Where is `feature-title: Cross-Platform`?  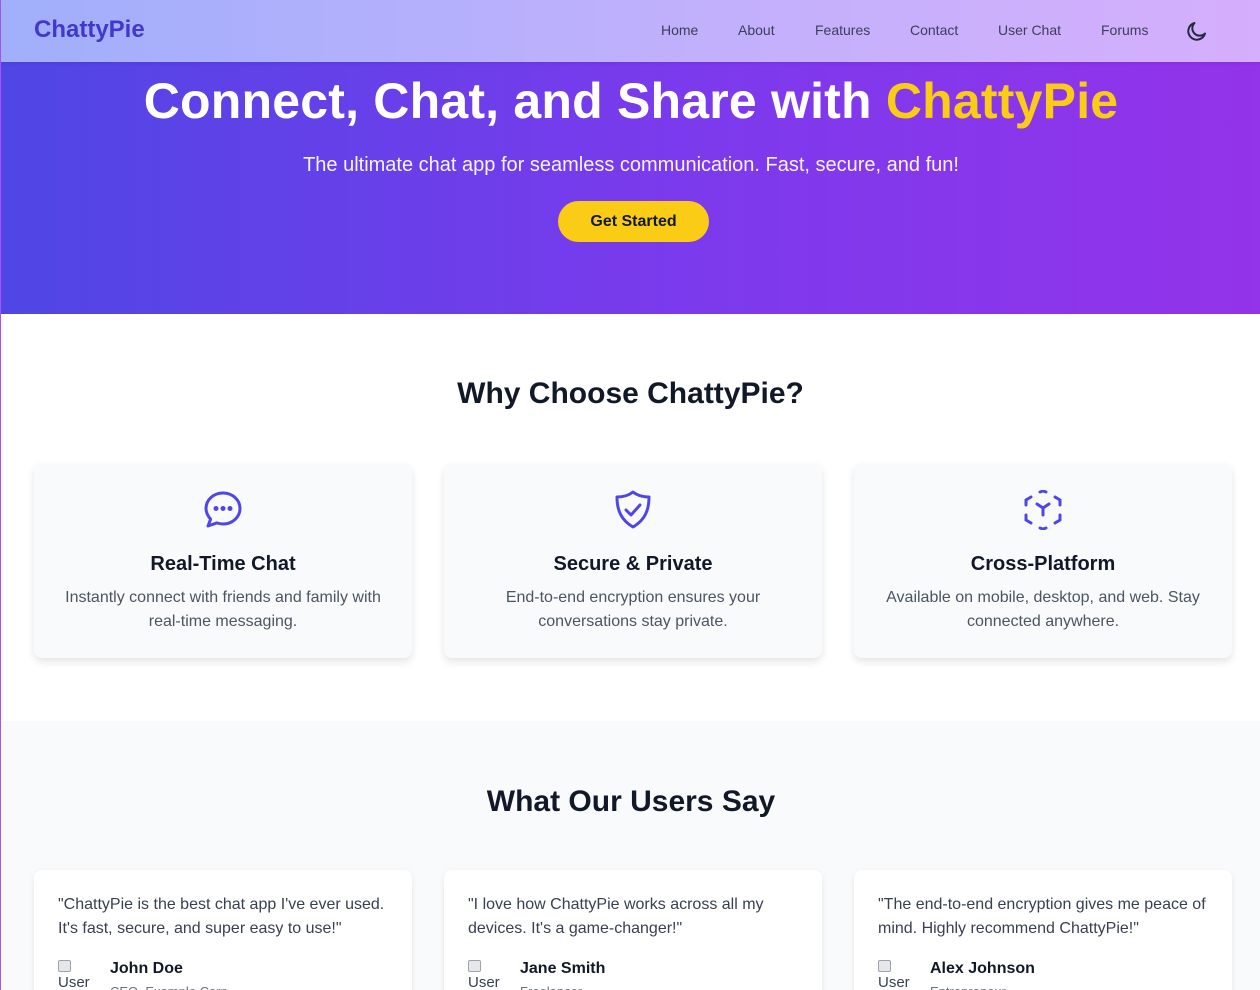 feature-title: Cross-Platform is located at coordinates (1043, 564).